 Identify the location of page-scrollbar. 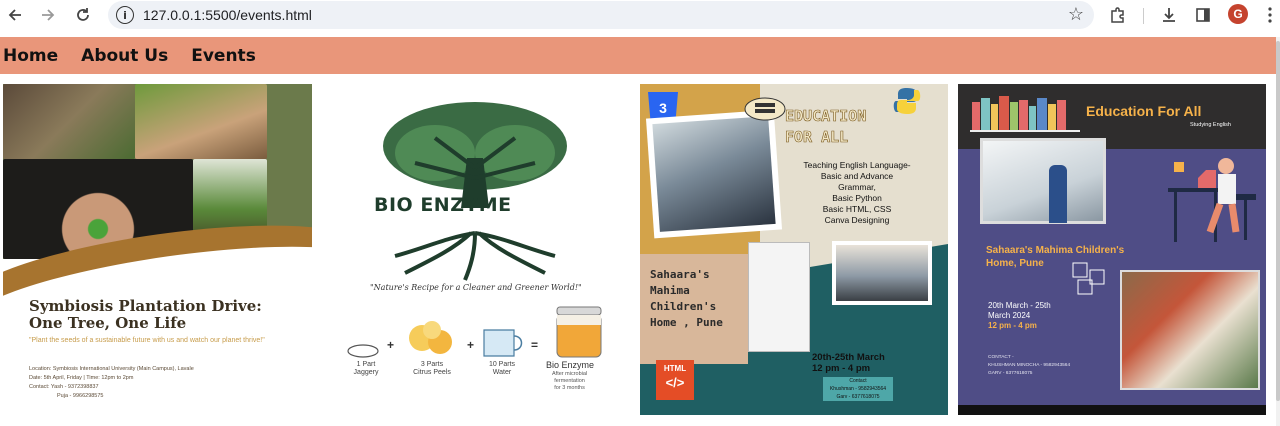
(1278, 231).